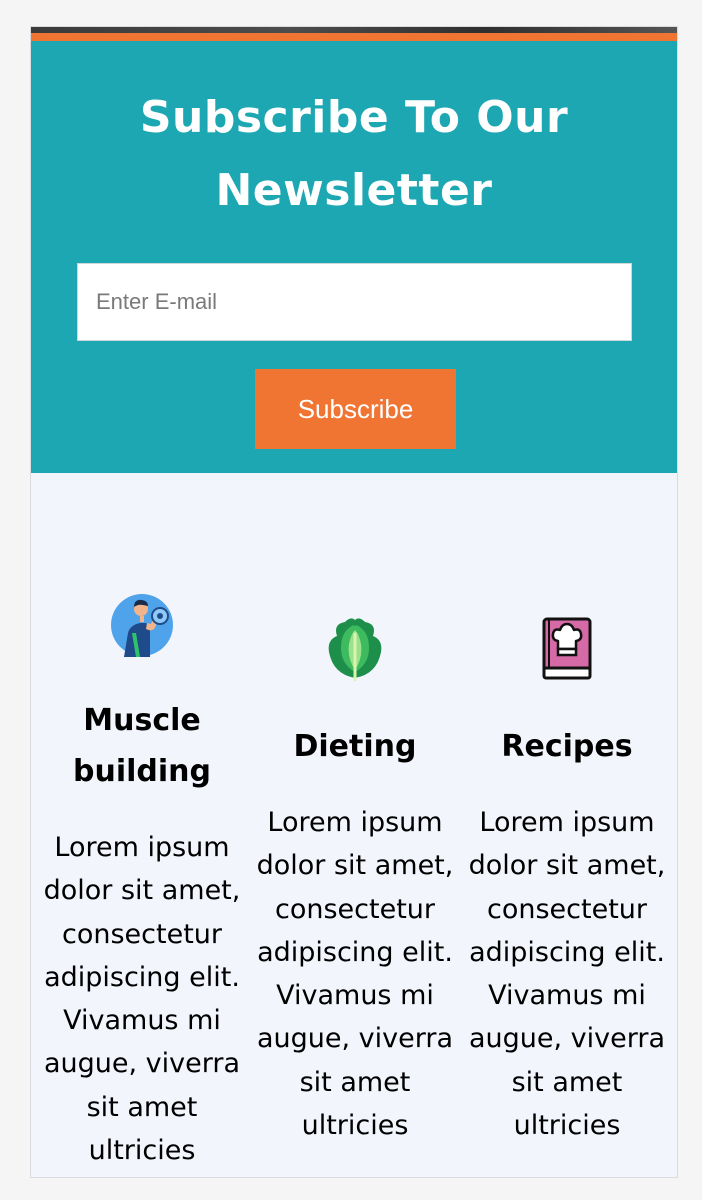 The height and width of the screenshot is (1200, 702). Describe the element at coordinates (354, 302) in the screenshot. I see `email-input` at that location.